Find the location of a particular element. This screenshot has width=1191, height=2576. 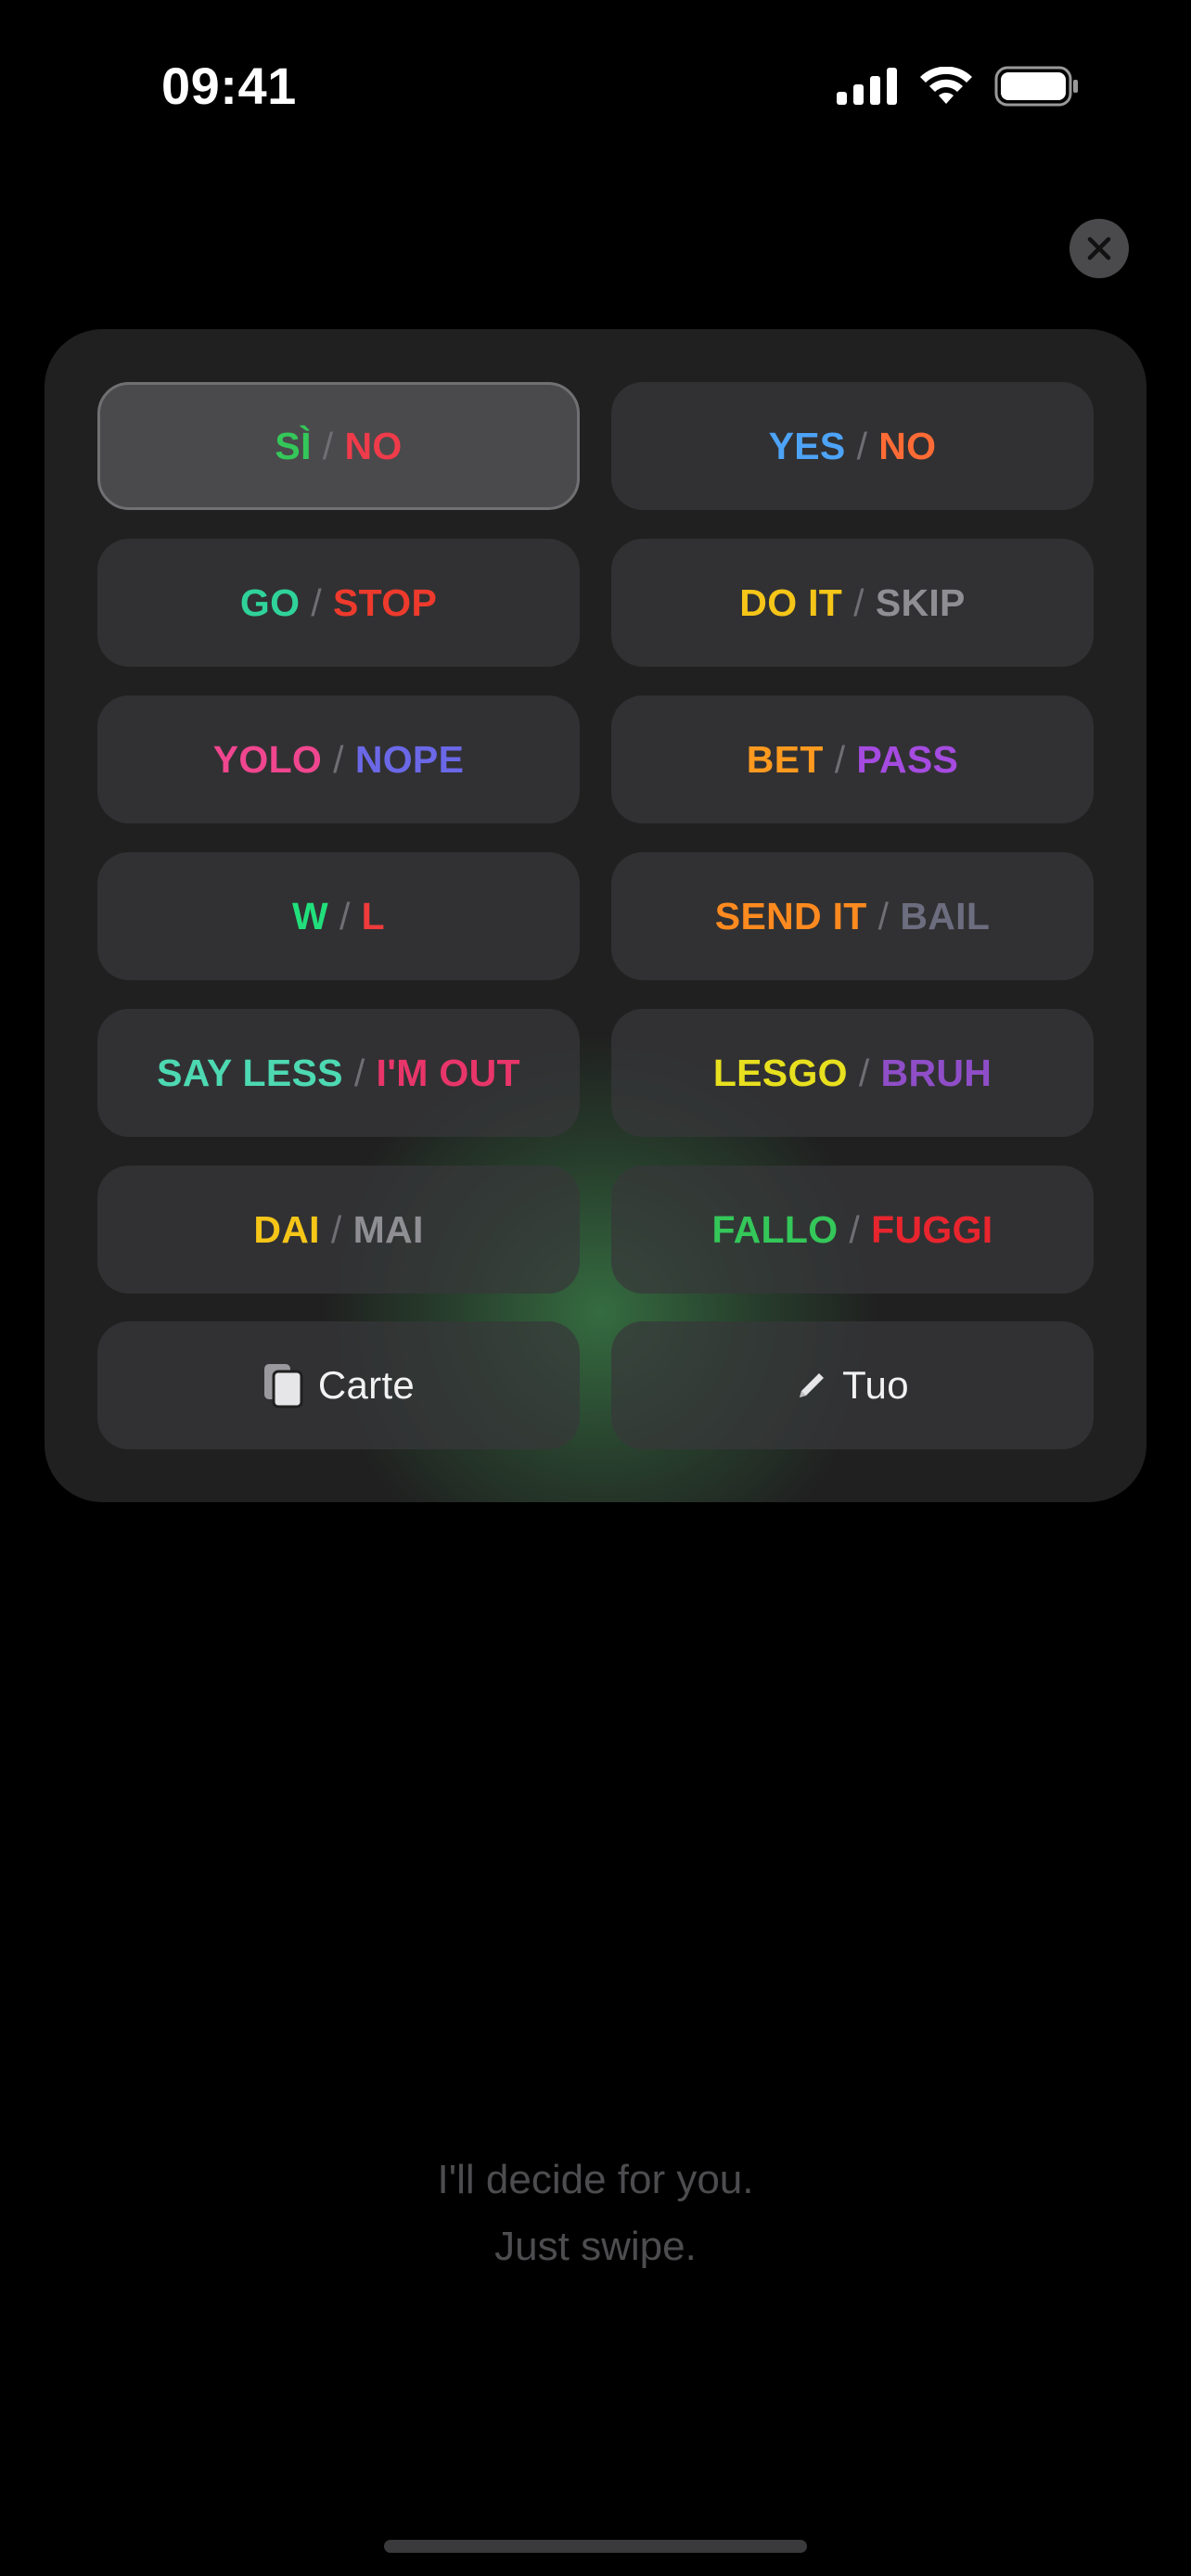

option-button: DAI / MAI is located at coordinates (338, 1230).